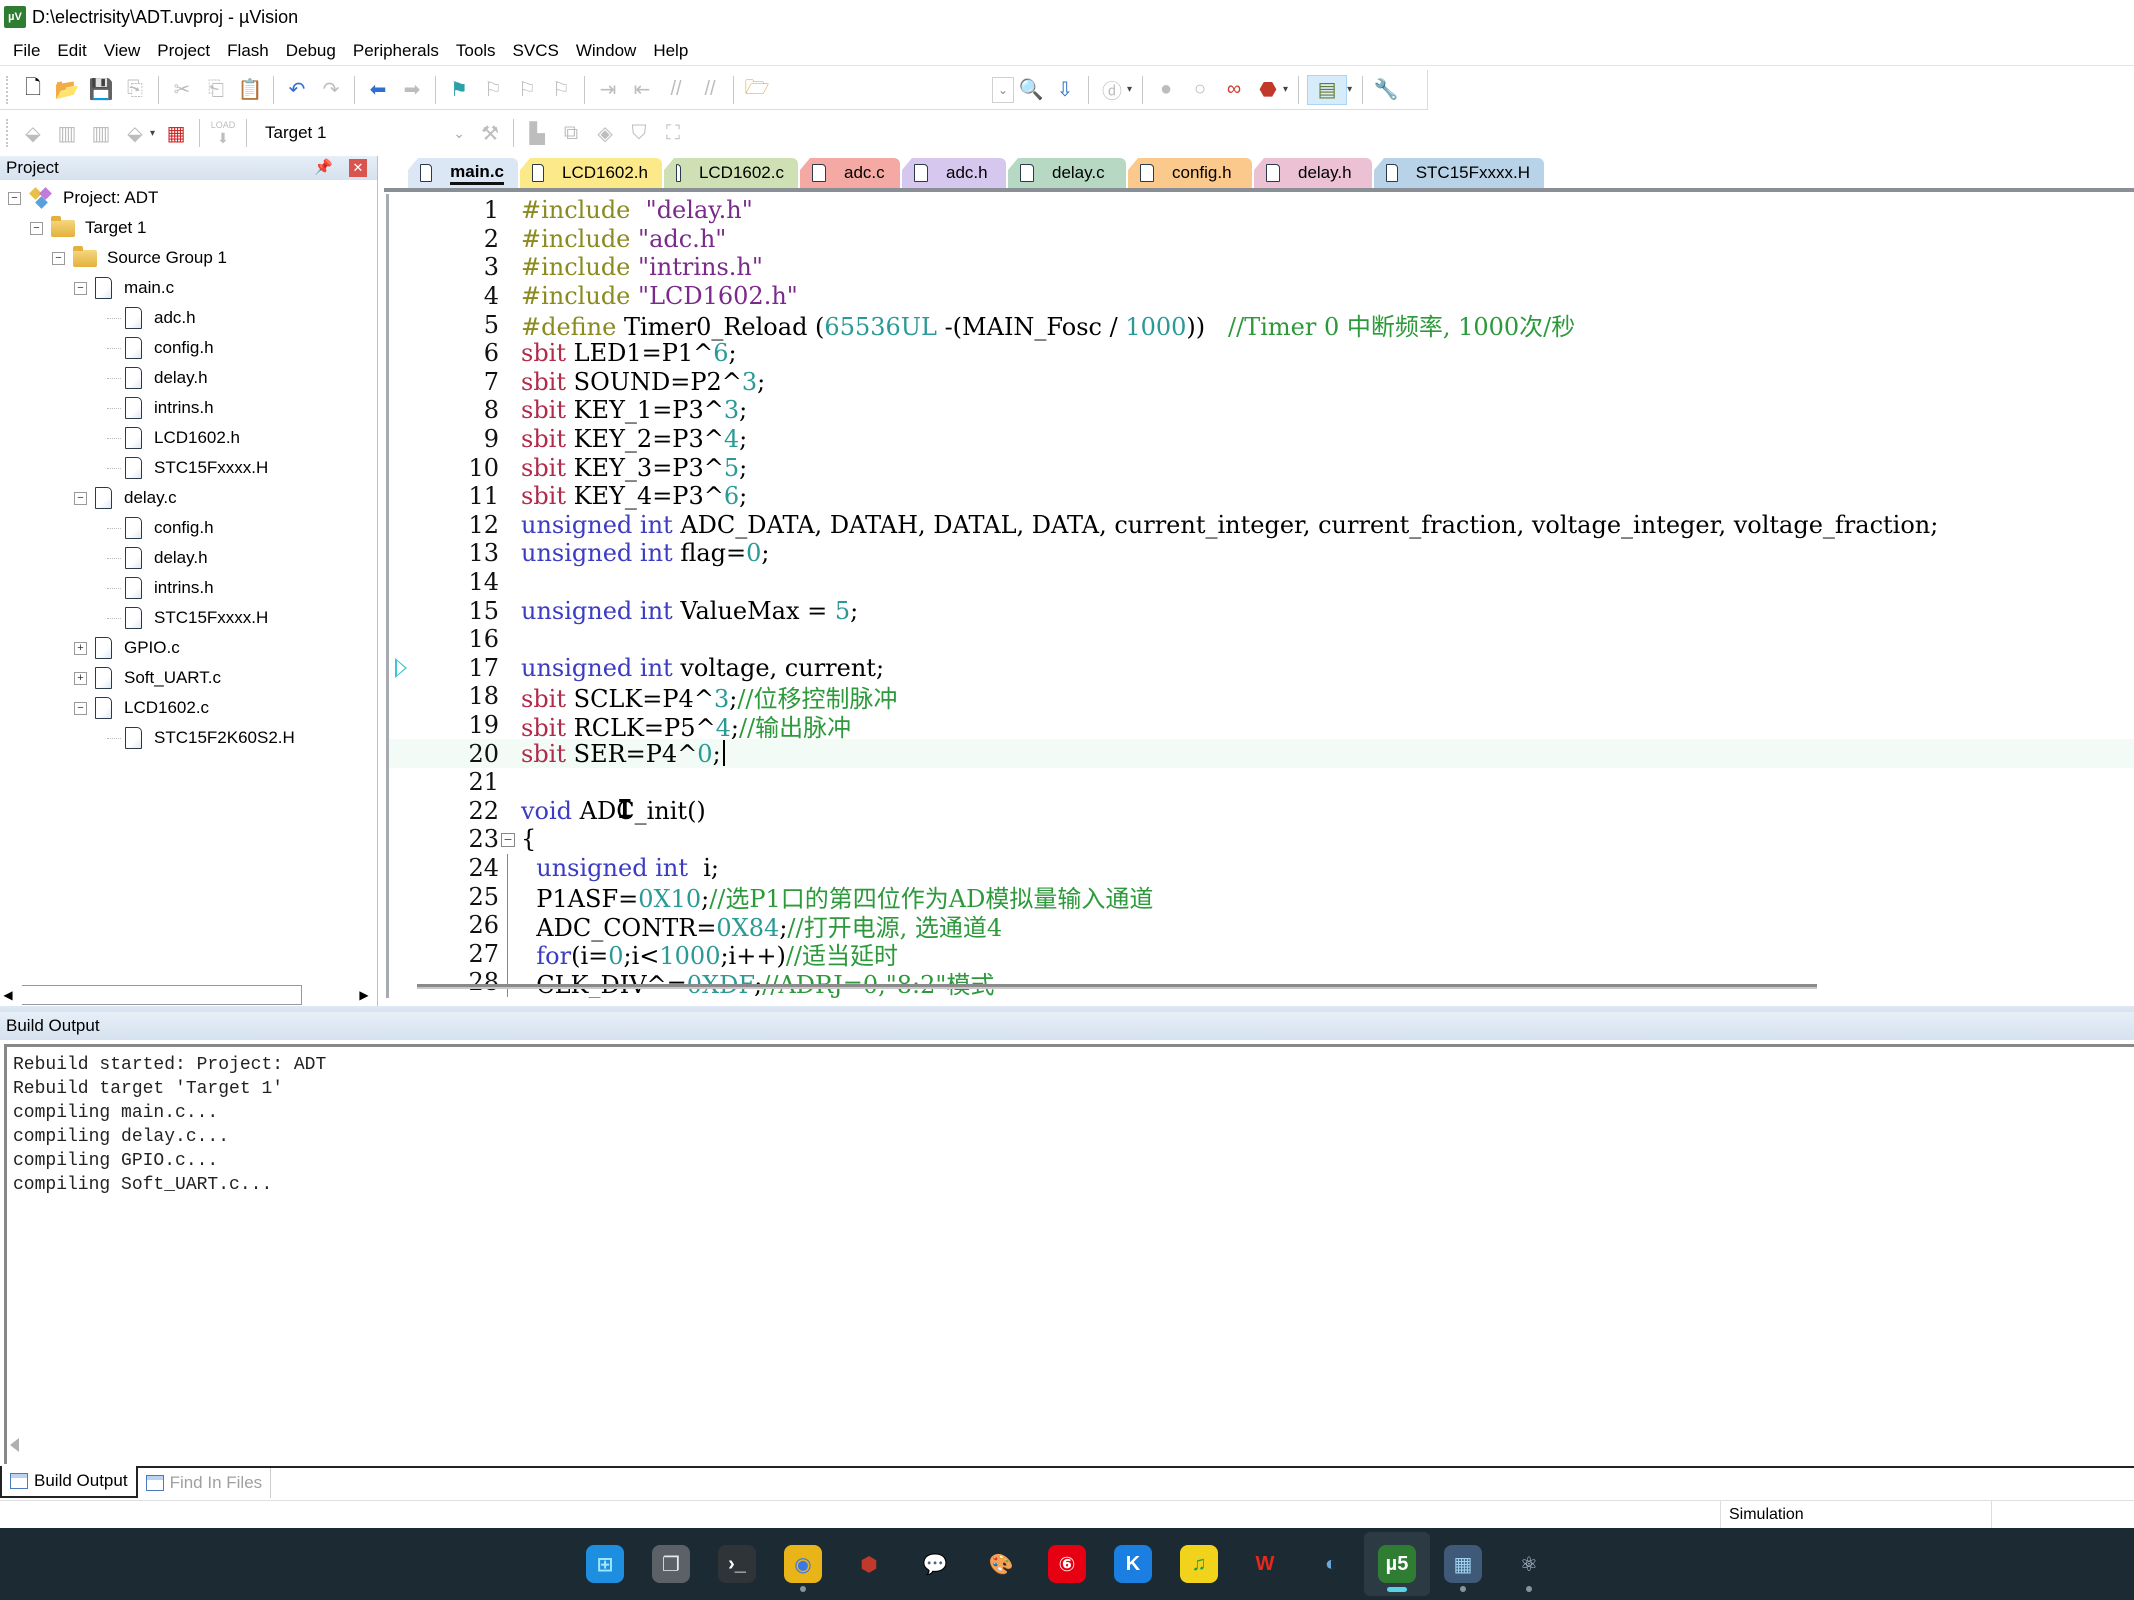 This screenshot has width=2134, height=1600. Describe the element at coordinates (67, 90) in the screenshot. I see `open-file-icon: 📂` at that location.